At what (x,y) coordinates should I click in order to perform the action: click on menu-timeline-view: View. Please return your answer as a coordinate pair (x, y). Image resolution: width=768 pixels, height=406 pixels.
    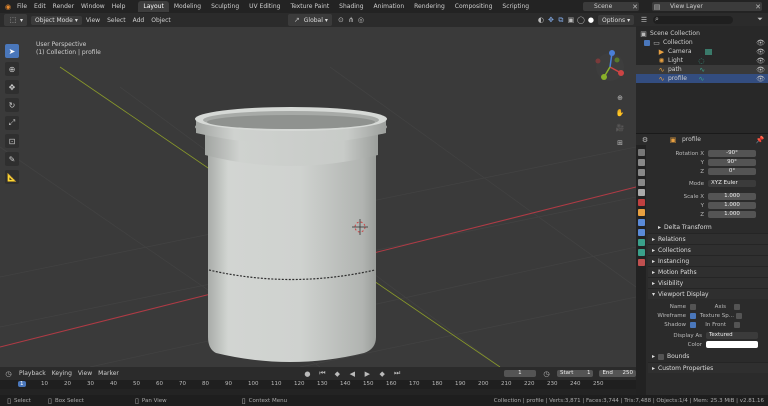
    Looking at the image, I should click on (85, 373).